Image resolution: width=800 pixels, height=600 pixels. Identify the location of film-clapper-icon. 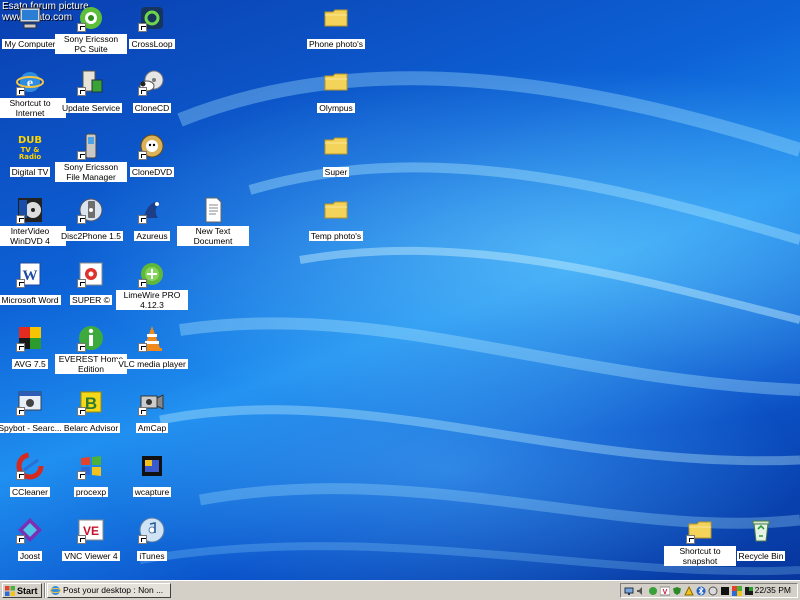
(152, 466).